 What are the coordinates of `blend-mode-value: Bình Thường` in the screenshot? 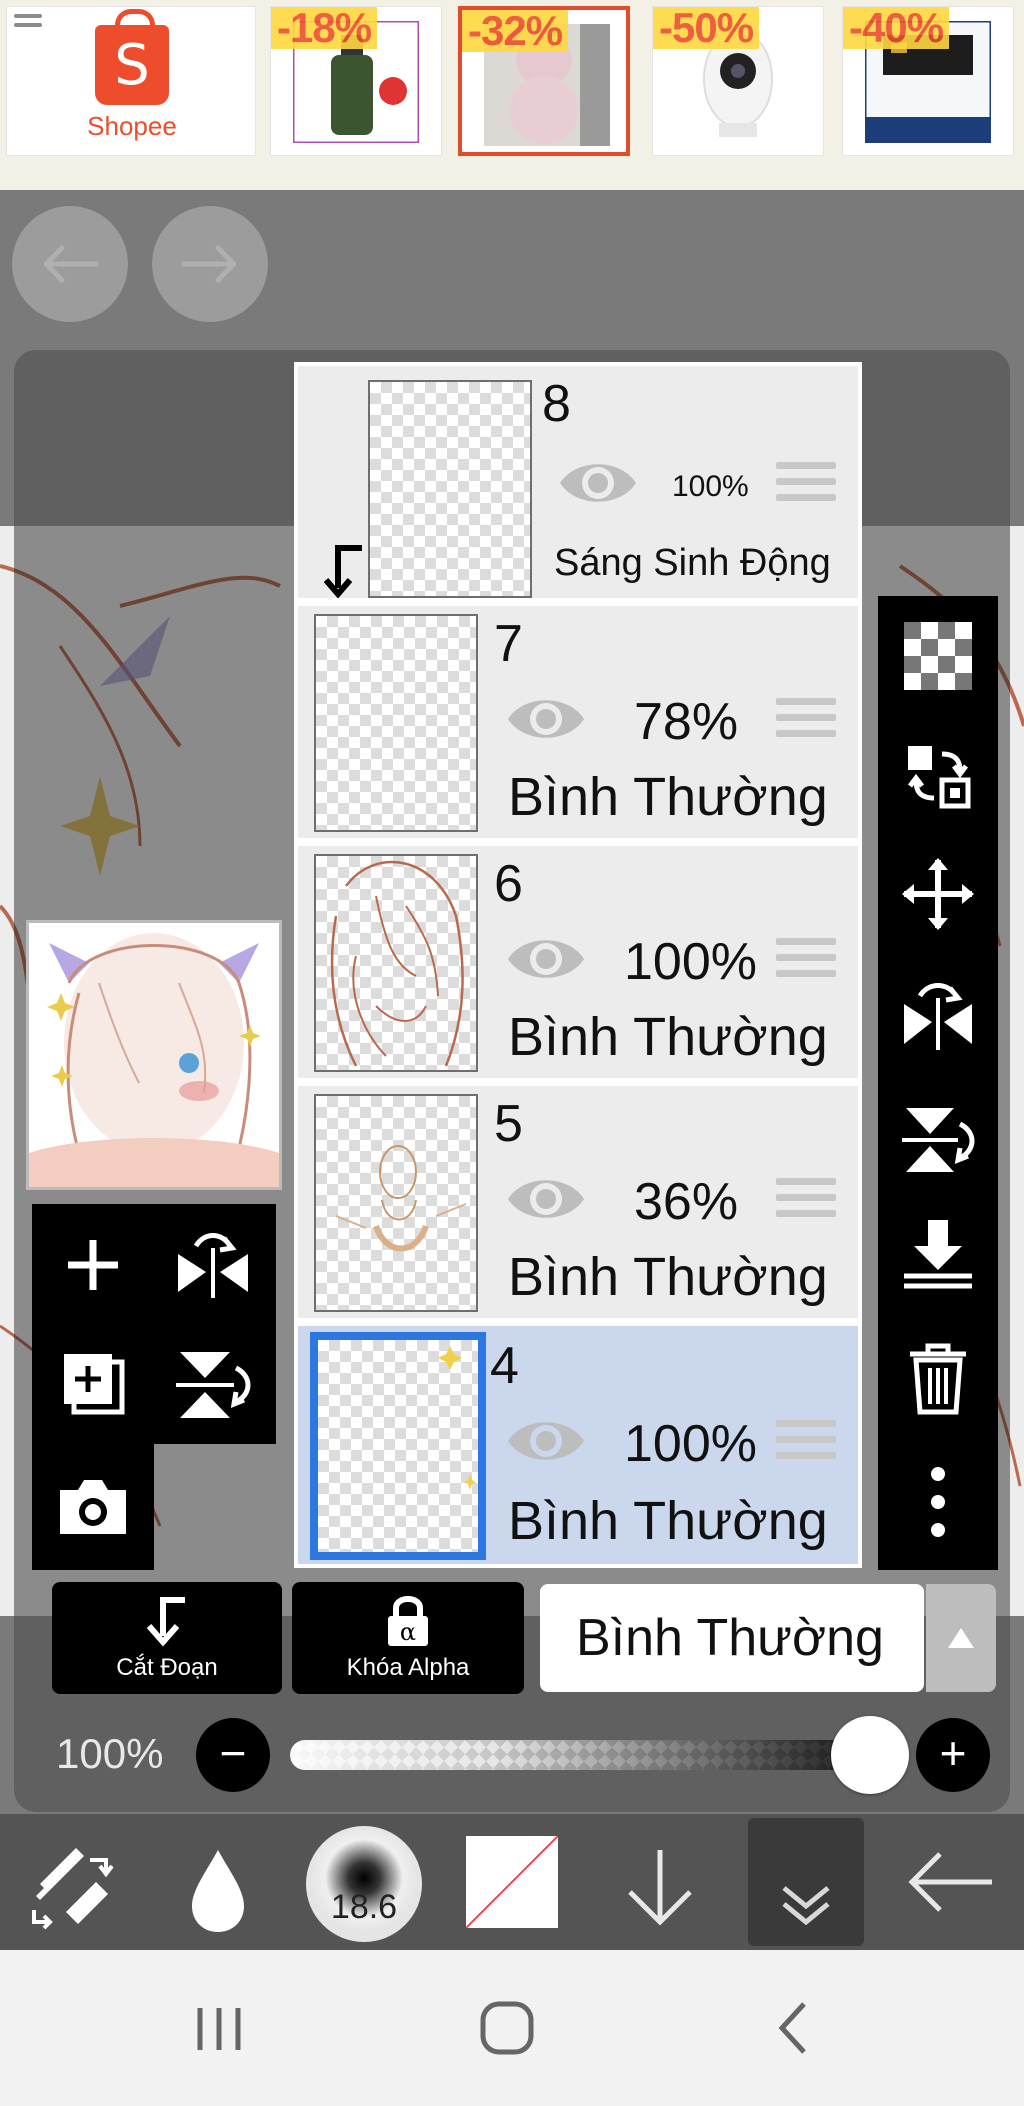 It's located at (730, 1638).